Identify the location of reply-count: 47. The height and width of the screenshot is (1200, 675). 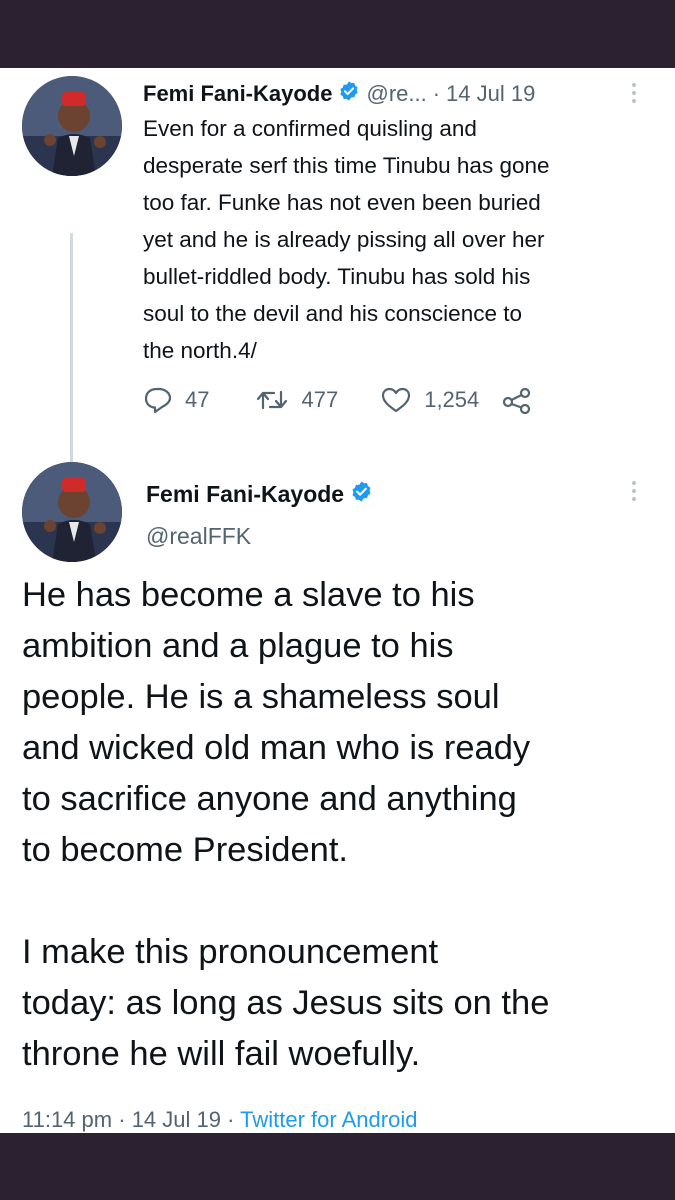
(197, 399).